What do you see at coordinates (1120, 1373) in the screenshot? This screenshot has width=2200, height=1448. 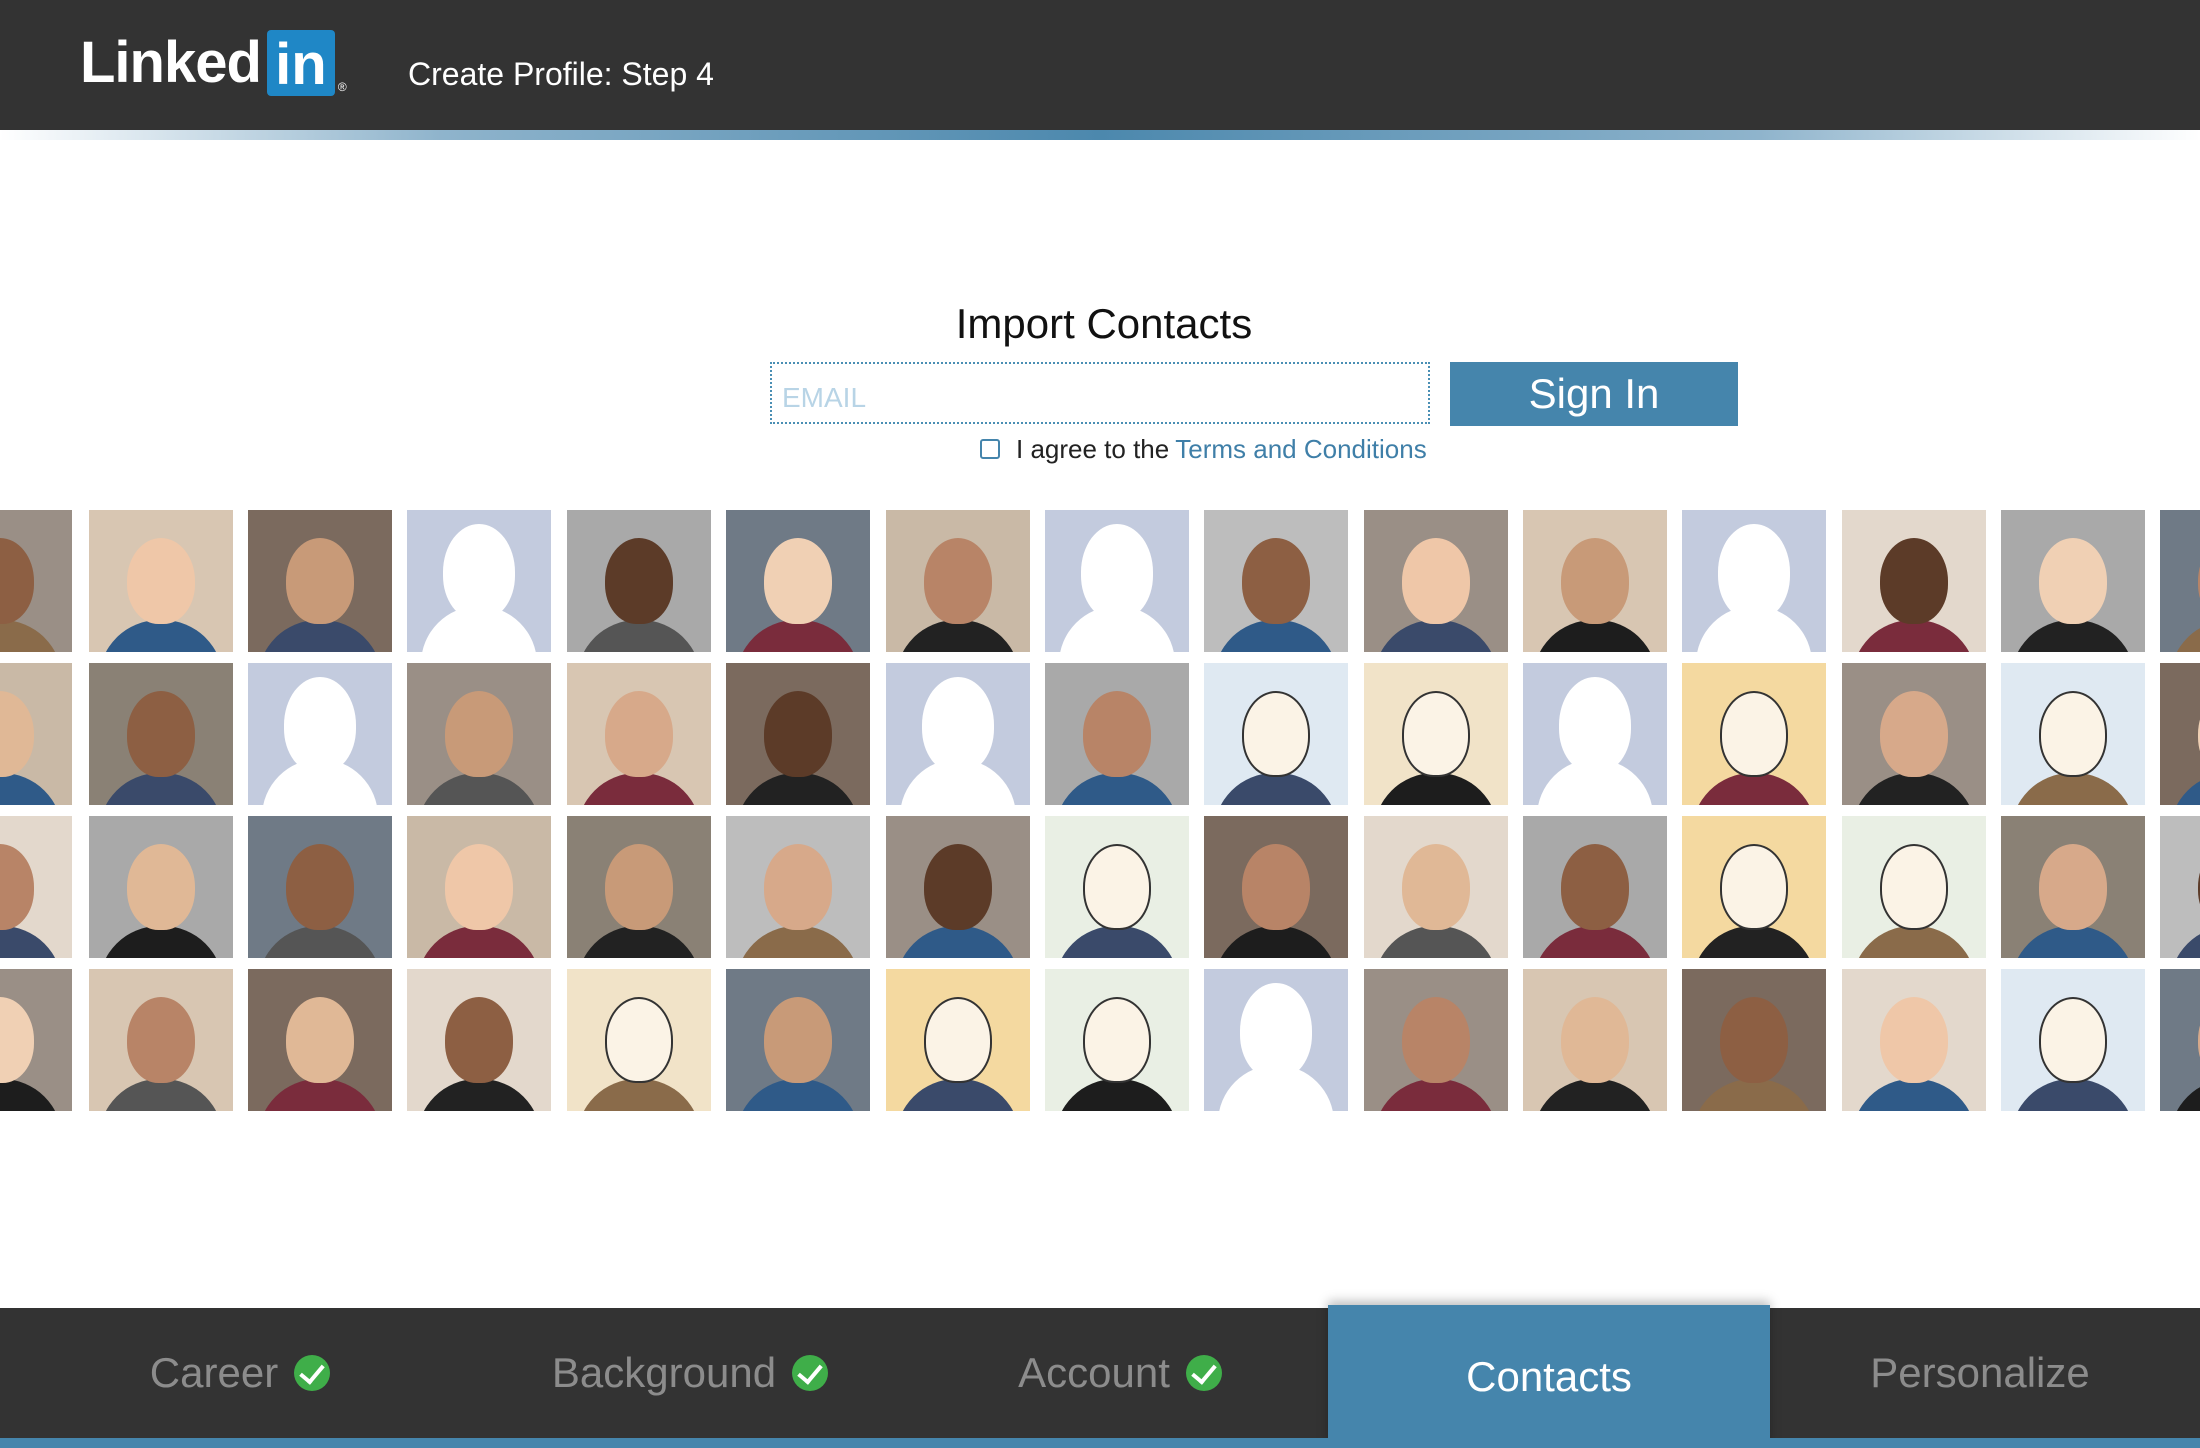 I see `tab-account: Account` at bounding box center [1120, 1373].